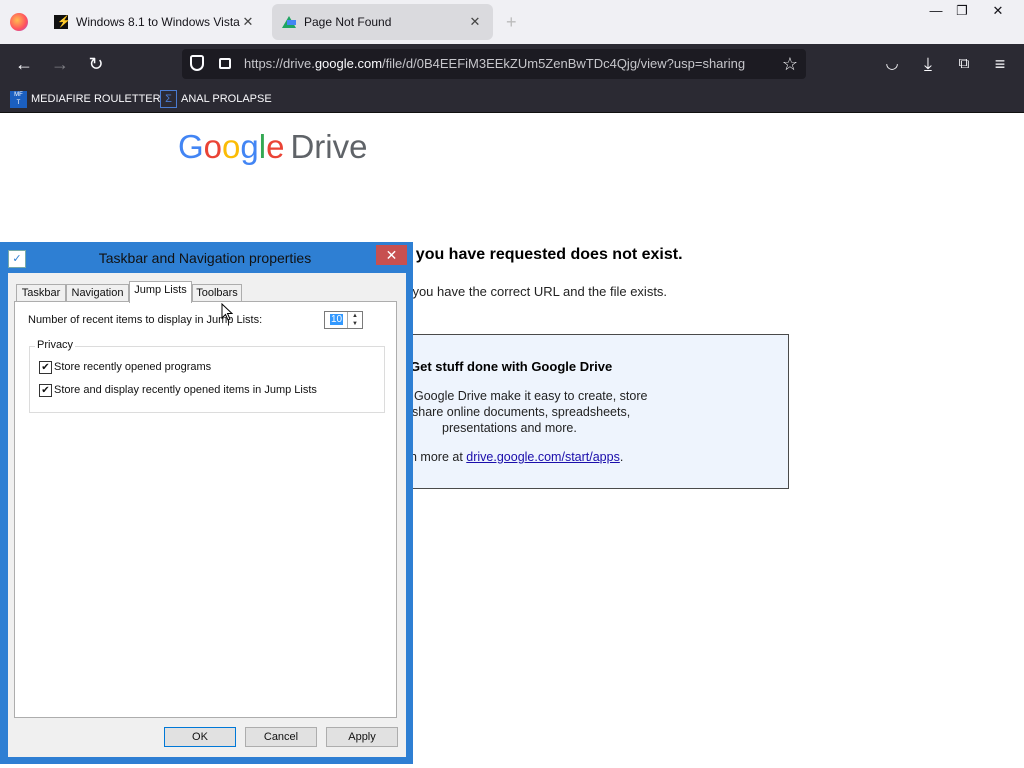 Image resolution: width=1024 pixels, height=768 pixels. What do you see at coordinates (18, 99) in the screenshot?
I see `mediafire-favicon-icon: MF T` at bounding box center [18, 99].